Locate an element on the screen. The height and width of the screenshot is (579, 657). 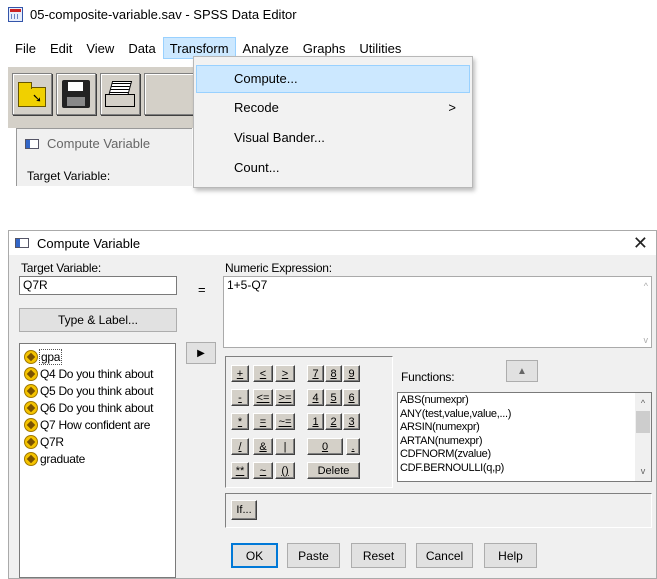
list-item: Q4 Do you think about is located at coordinates (88, 373).